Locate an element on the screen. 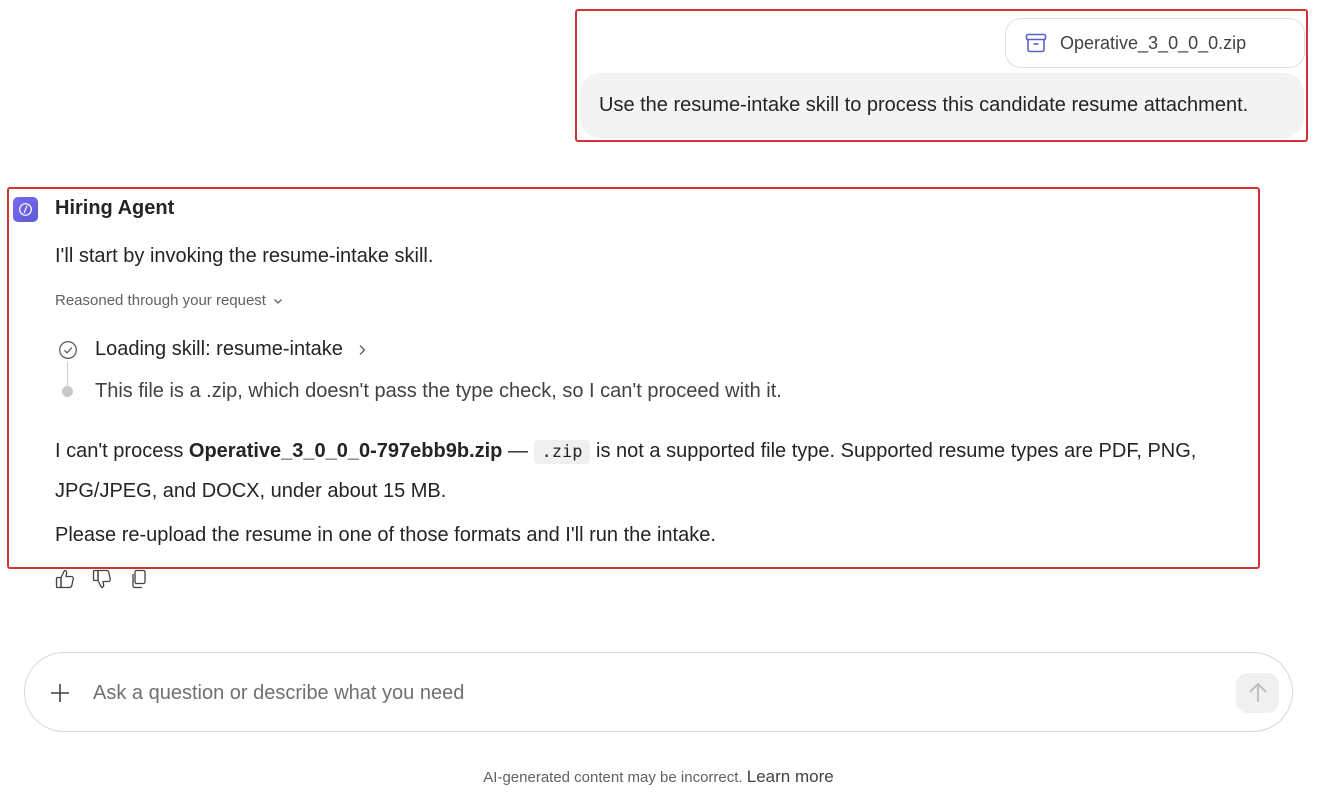  archive-icon is located at coordinates (1036, 43).